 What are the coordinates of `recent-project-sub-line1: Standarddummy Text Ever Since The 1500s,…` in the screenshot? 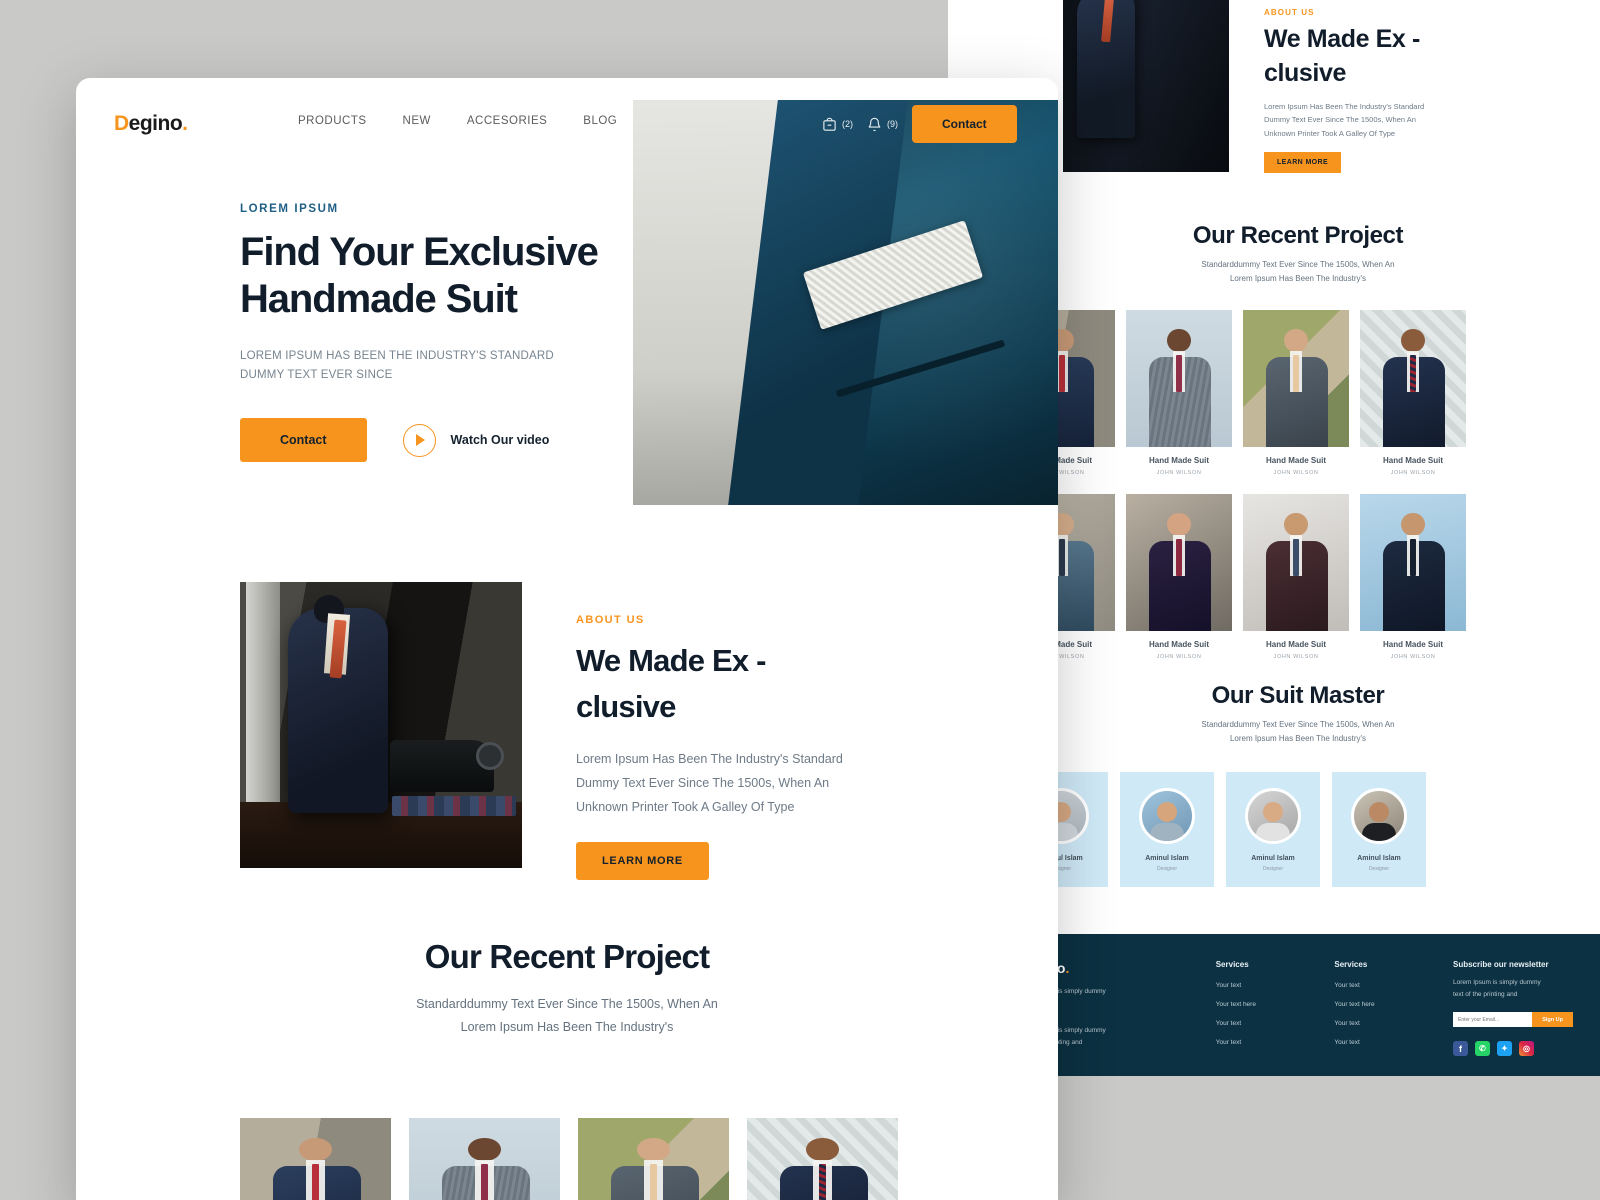 It's located at (567, 1004).